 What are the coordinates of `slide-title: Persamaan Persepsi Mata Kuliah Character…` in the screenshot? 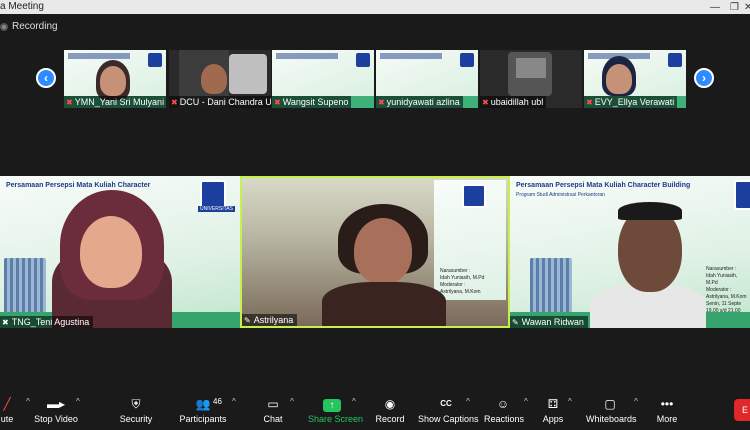 It's located at (603, 185).